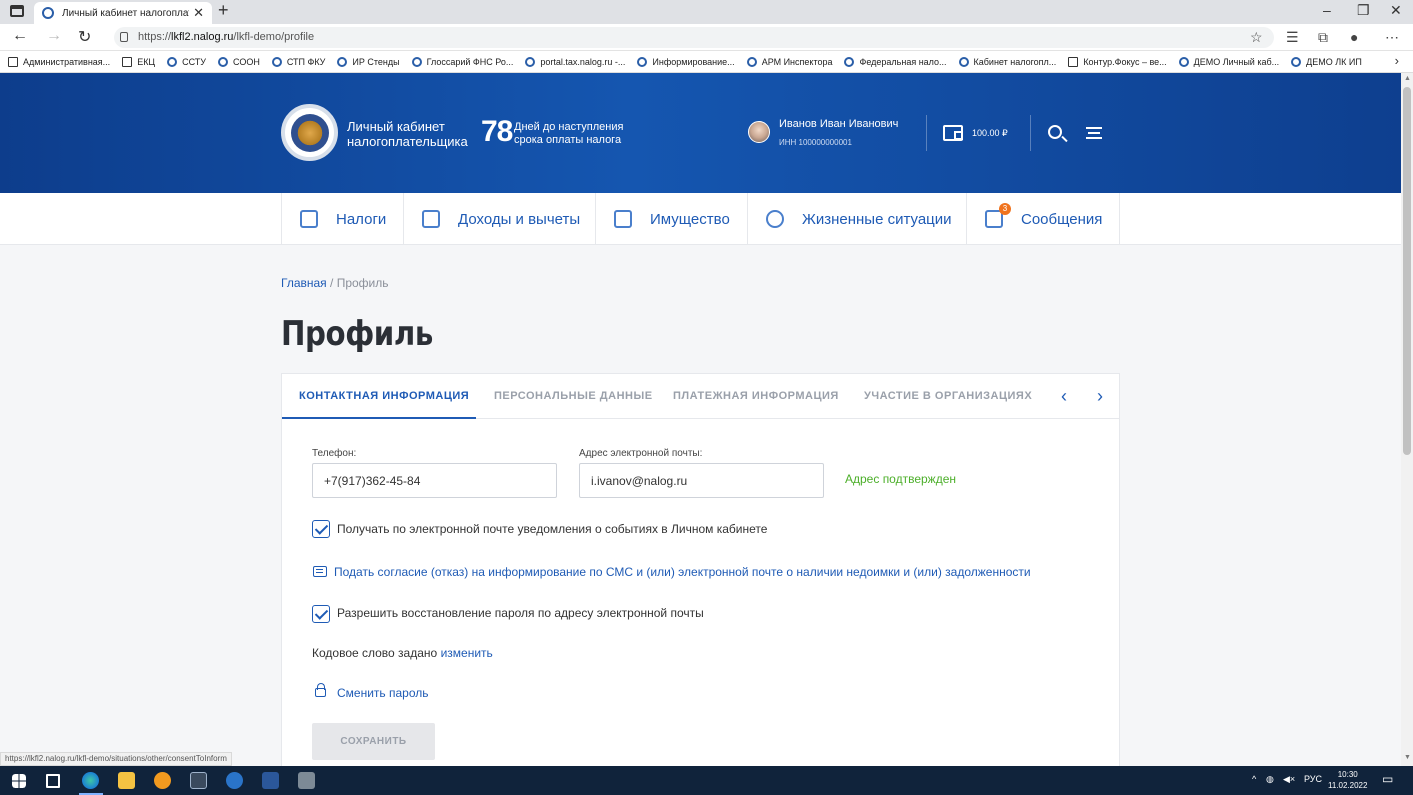 This screenshot has width=1413, height=795. I want to click on life-situations-icon, so click(775, 219).